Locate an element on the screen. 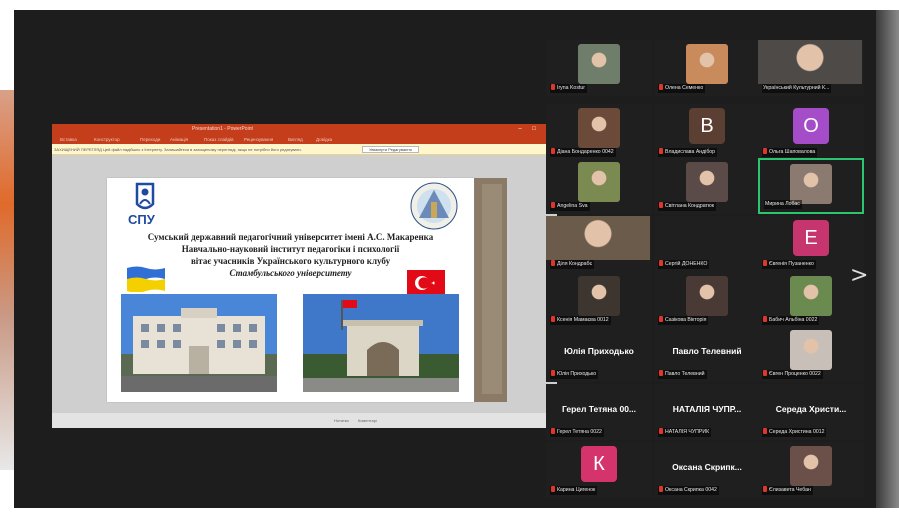 This screenshot has height=516, width=899. participant-tile: Iryna Kostur is located at coordinates (599, 68).